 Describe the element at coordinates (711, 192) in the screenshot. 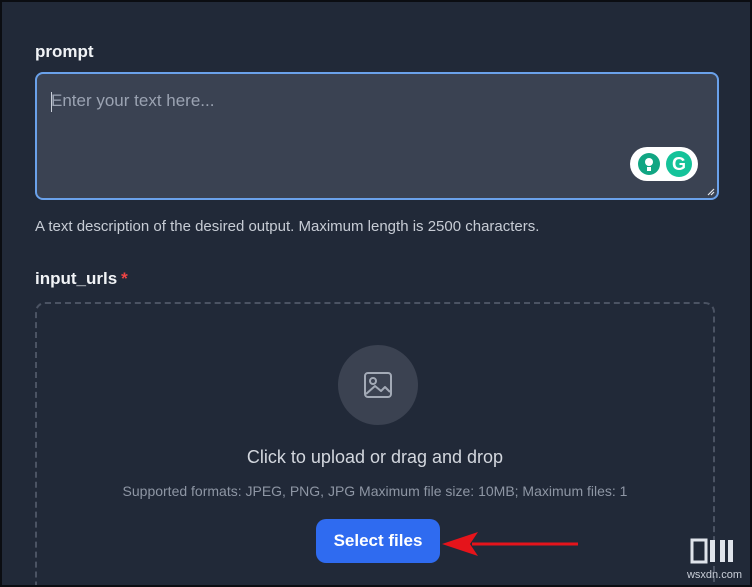

I see `resize-handle-icon` at that location.